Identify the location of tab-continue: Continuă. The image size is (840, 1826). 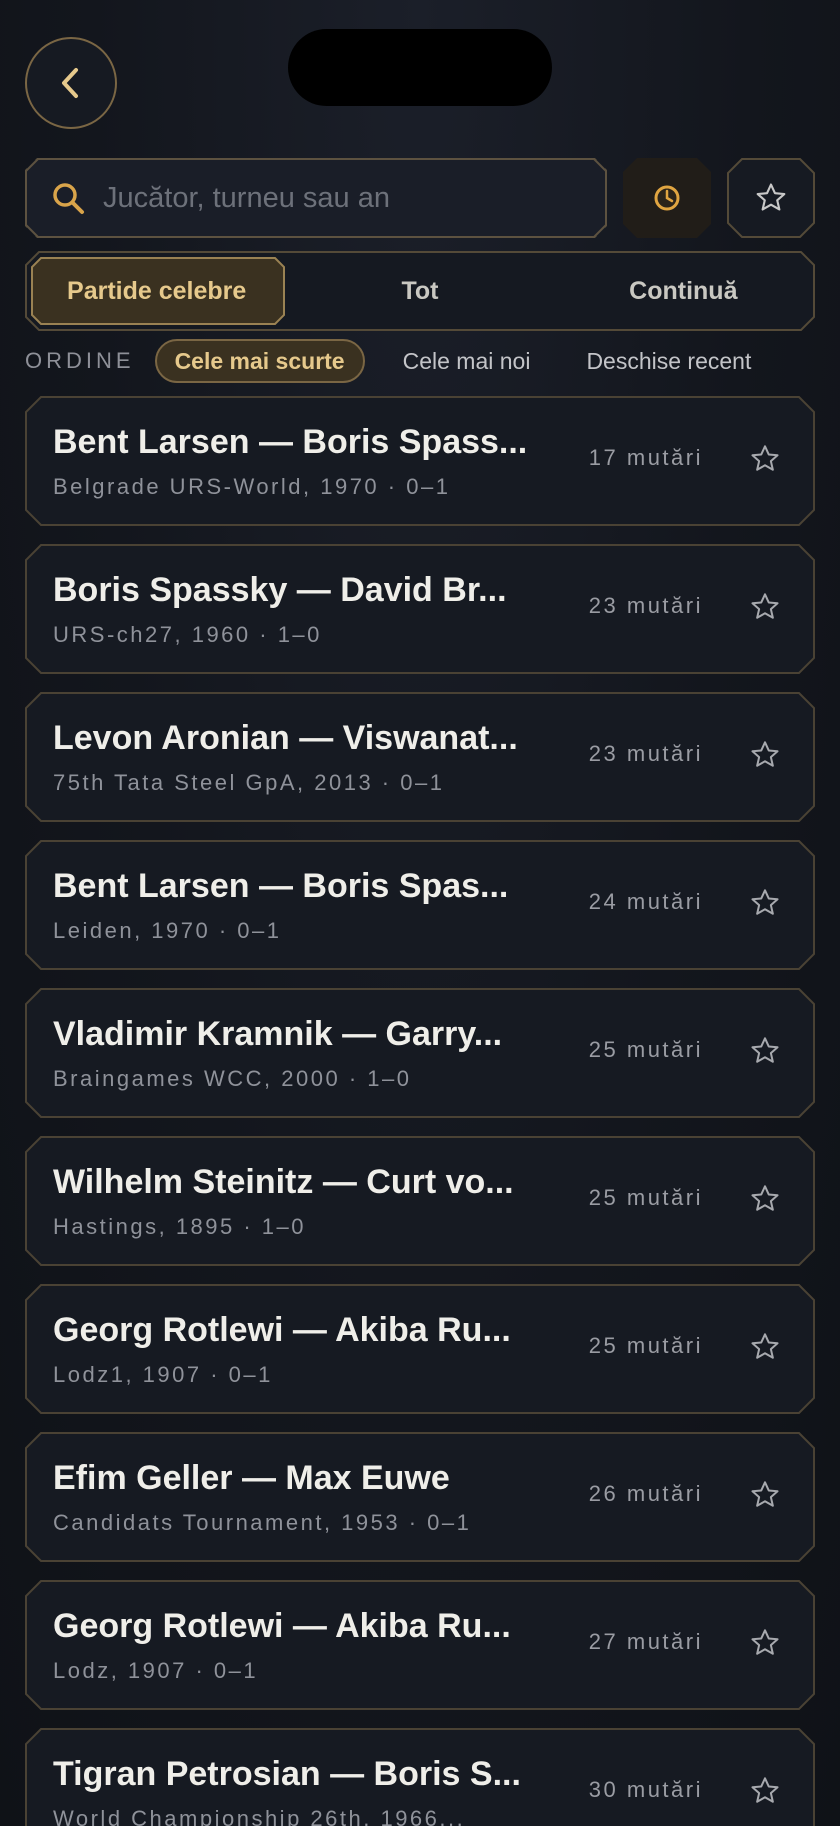
(683, 291).